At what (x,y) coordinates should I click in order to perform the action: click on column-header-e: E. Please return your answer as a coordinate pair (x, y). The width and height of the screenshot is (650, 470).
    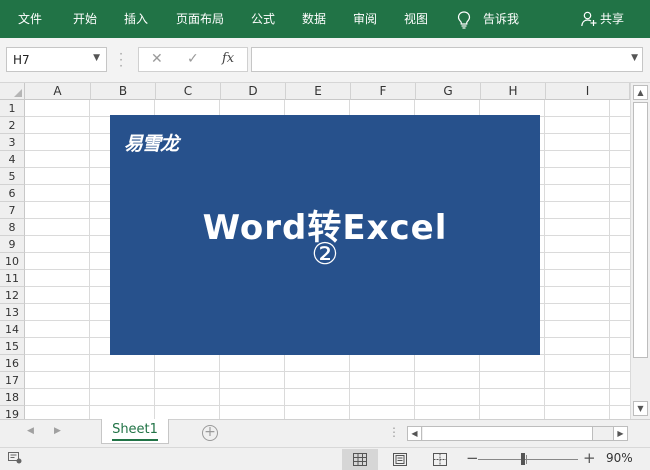
    Looking at the image, I should click on (318, 91).